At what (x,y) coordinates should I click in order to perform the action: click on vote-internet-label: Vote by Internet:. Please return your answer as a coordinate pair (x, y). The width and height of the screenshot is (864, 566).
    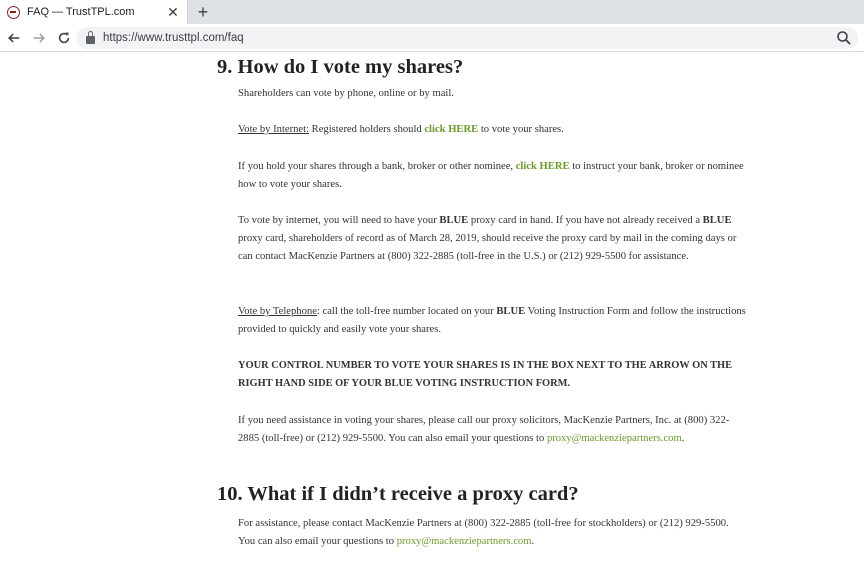
    Looking at the image, I should click on (274, 129).